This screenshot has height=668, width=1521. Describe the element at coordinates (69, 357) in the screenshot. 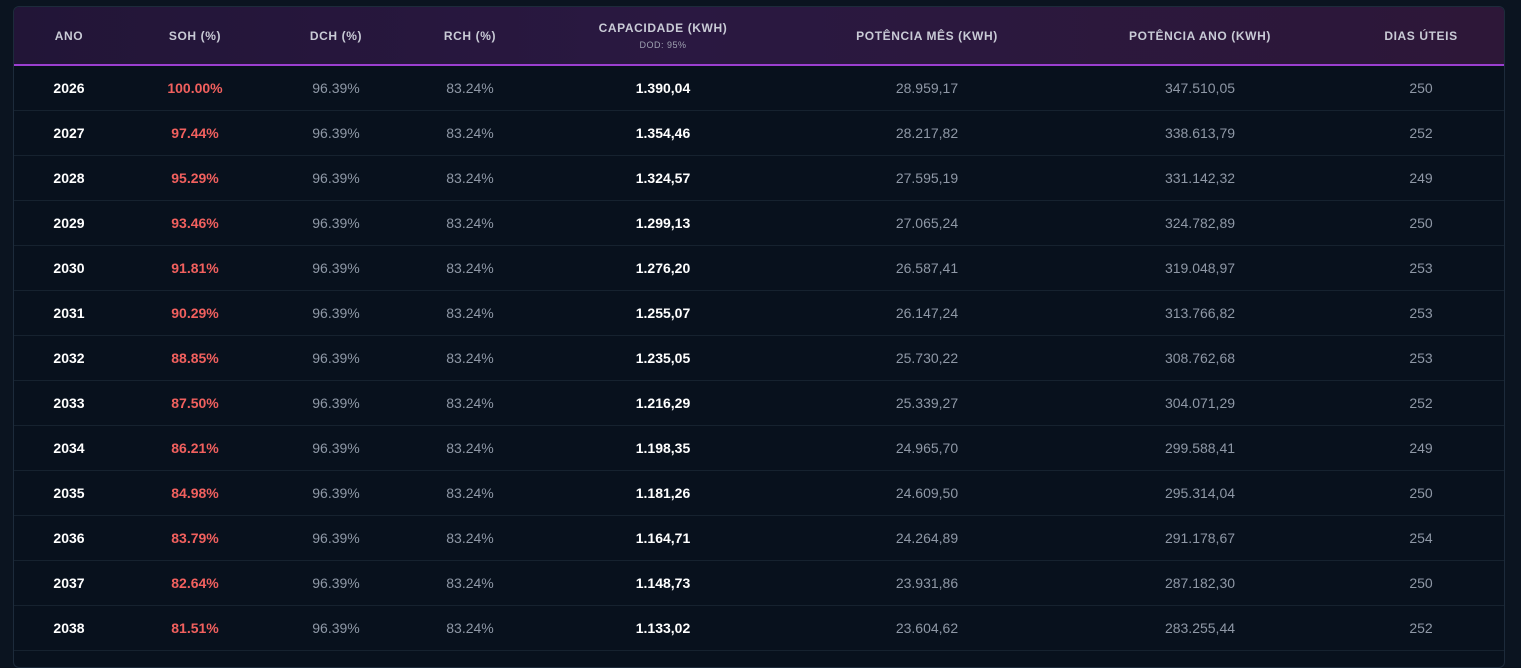

I see `cell-ano: 2032` at that location.